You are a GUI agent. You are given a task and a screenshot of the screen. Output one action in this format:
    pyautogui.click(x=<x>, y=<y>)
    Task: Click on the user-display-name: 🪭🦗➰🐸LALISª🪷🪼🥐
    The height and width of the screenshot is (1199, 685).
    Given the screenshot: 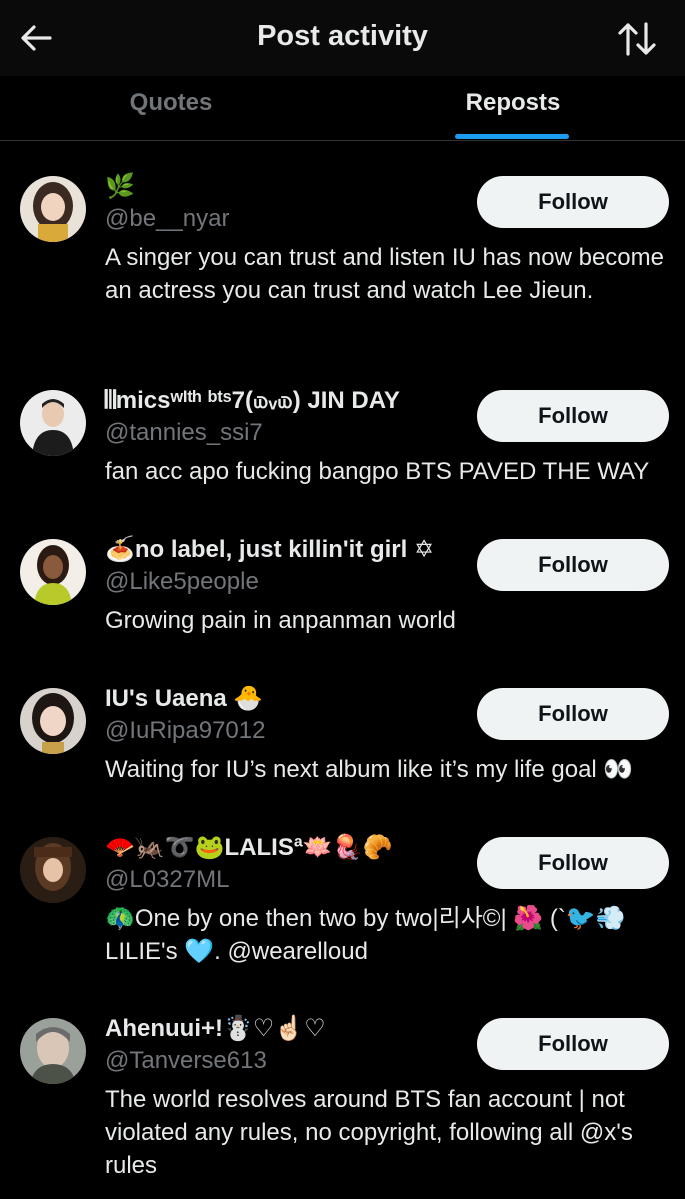 What is the action you would take?
    pyautogui.click(x=249, y=847)
    